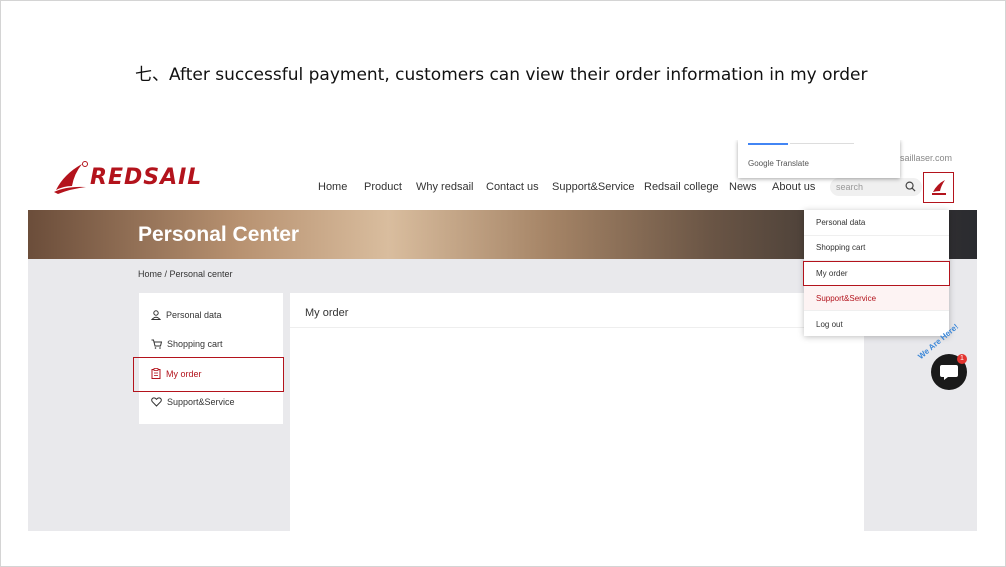 The image size is (1006, 567). What do you see at coordinates (926, 158) in the screenshot?
I see `site-domain: saillaser.com` at bounding box center [926, 158].